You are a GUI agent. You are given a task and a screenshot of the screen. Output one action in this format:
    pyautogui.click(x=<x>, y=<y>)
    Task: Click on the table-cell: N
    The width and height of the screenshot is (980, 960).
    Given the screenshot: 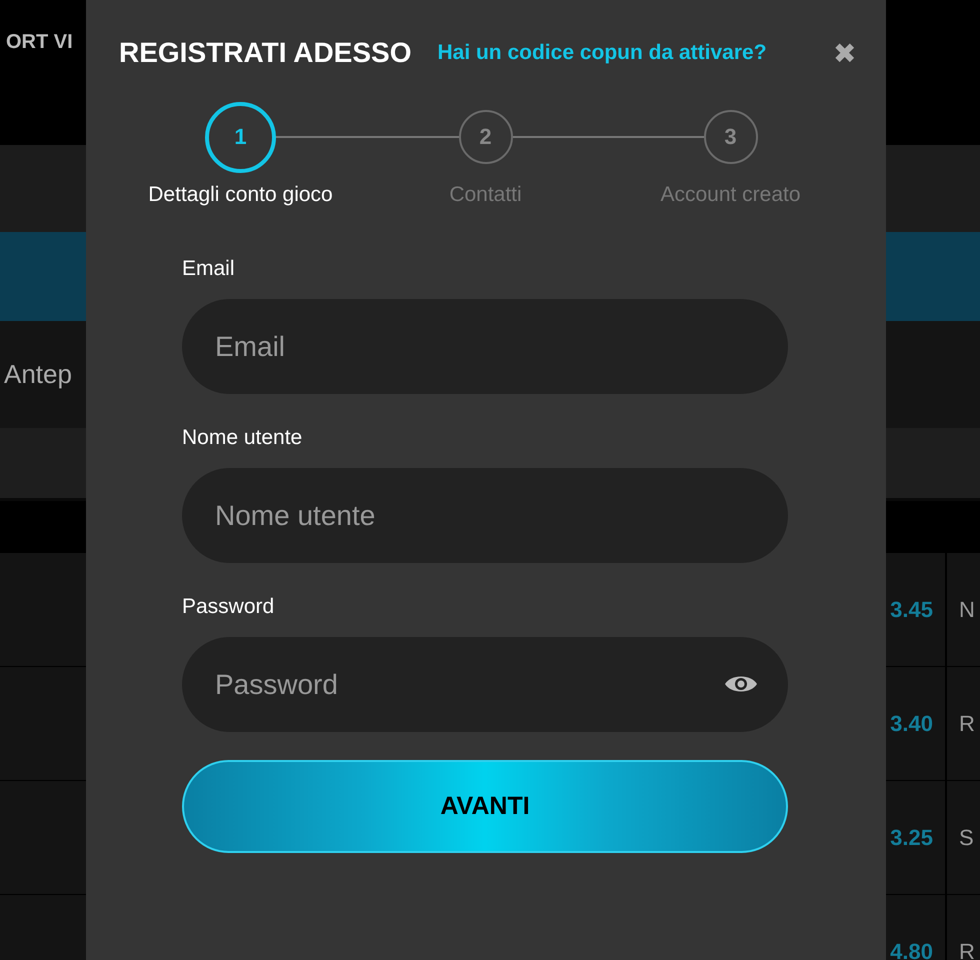 What is the action you would take?
    pyautogui.click(x=967, y=609)
    